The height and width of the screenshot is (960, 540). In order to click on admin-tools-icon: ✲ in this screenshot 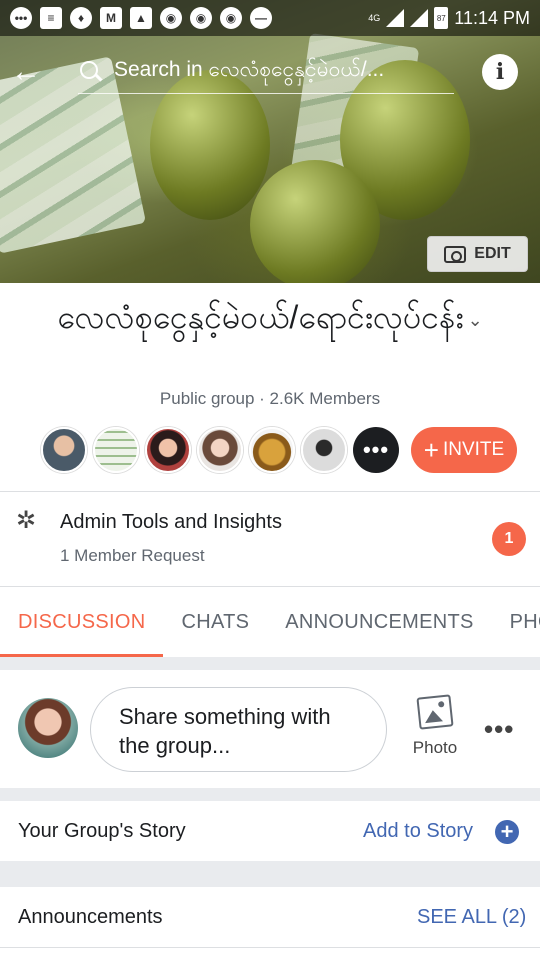, I will do `click(26, 520)`.